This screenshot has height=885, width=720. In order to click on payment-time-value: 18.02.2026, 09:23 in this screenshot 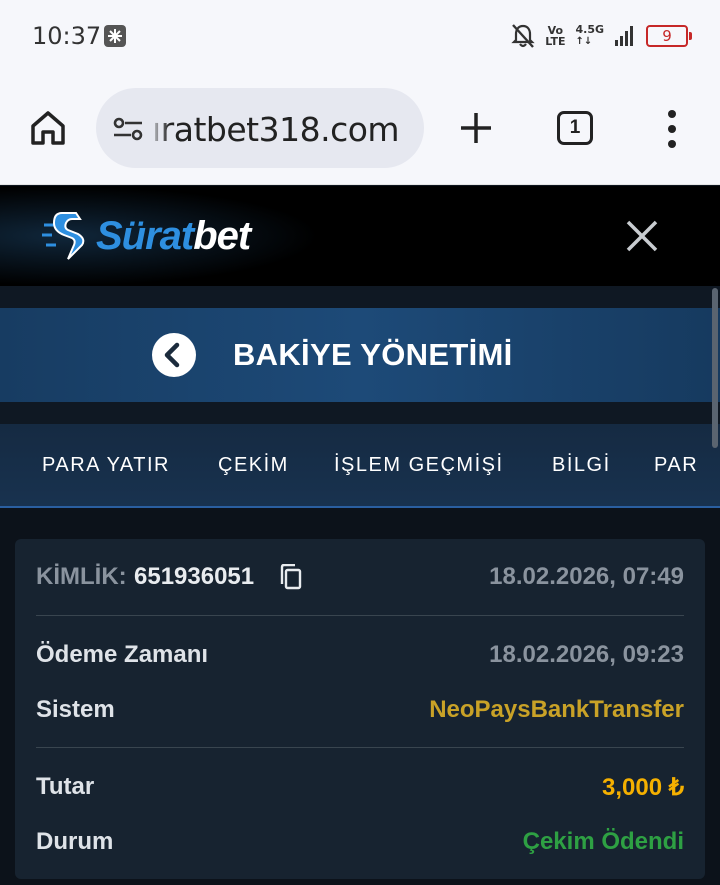, I will do `click(586, 654)`.